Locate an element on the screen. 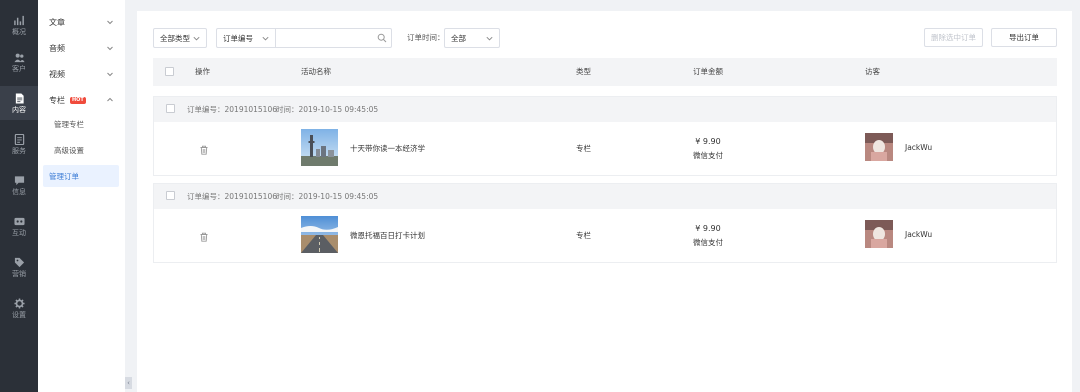 This screenshot has width=1080, height=392. nav-item-label: 服务 is located at coordinates (19, 150).